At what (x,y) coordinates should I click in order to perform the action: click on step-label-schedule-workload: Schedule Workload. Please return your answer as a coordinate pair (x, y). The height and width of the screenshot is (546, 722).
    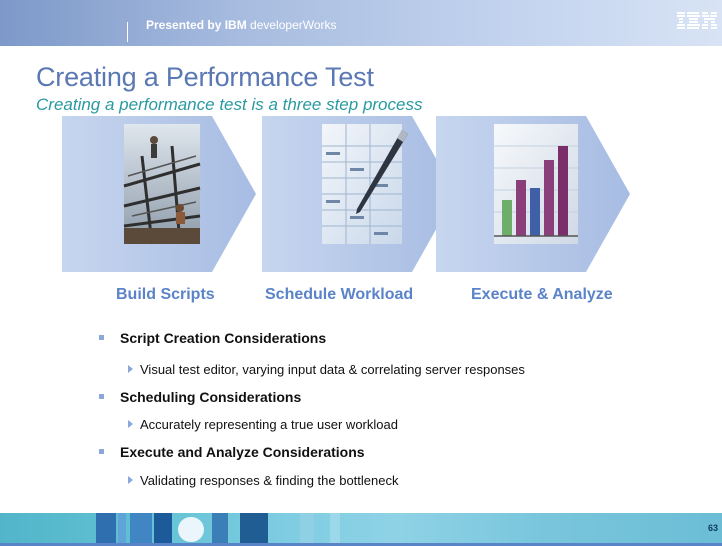
    Looking at the image, I should click on (339, 294).